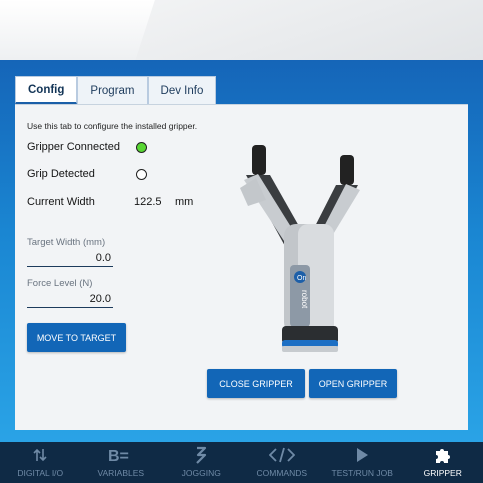 This screenshot has width=483, height=483. What do you see at coordinates (304, 299) in the screenshot?
I see `svg-text: robot` at bounding box center [304, 299].